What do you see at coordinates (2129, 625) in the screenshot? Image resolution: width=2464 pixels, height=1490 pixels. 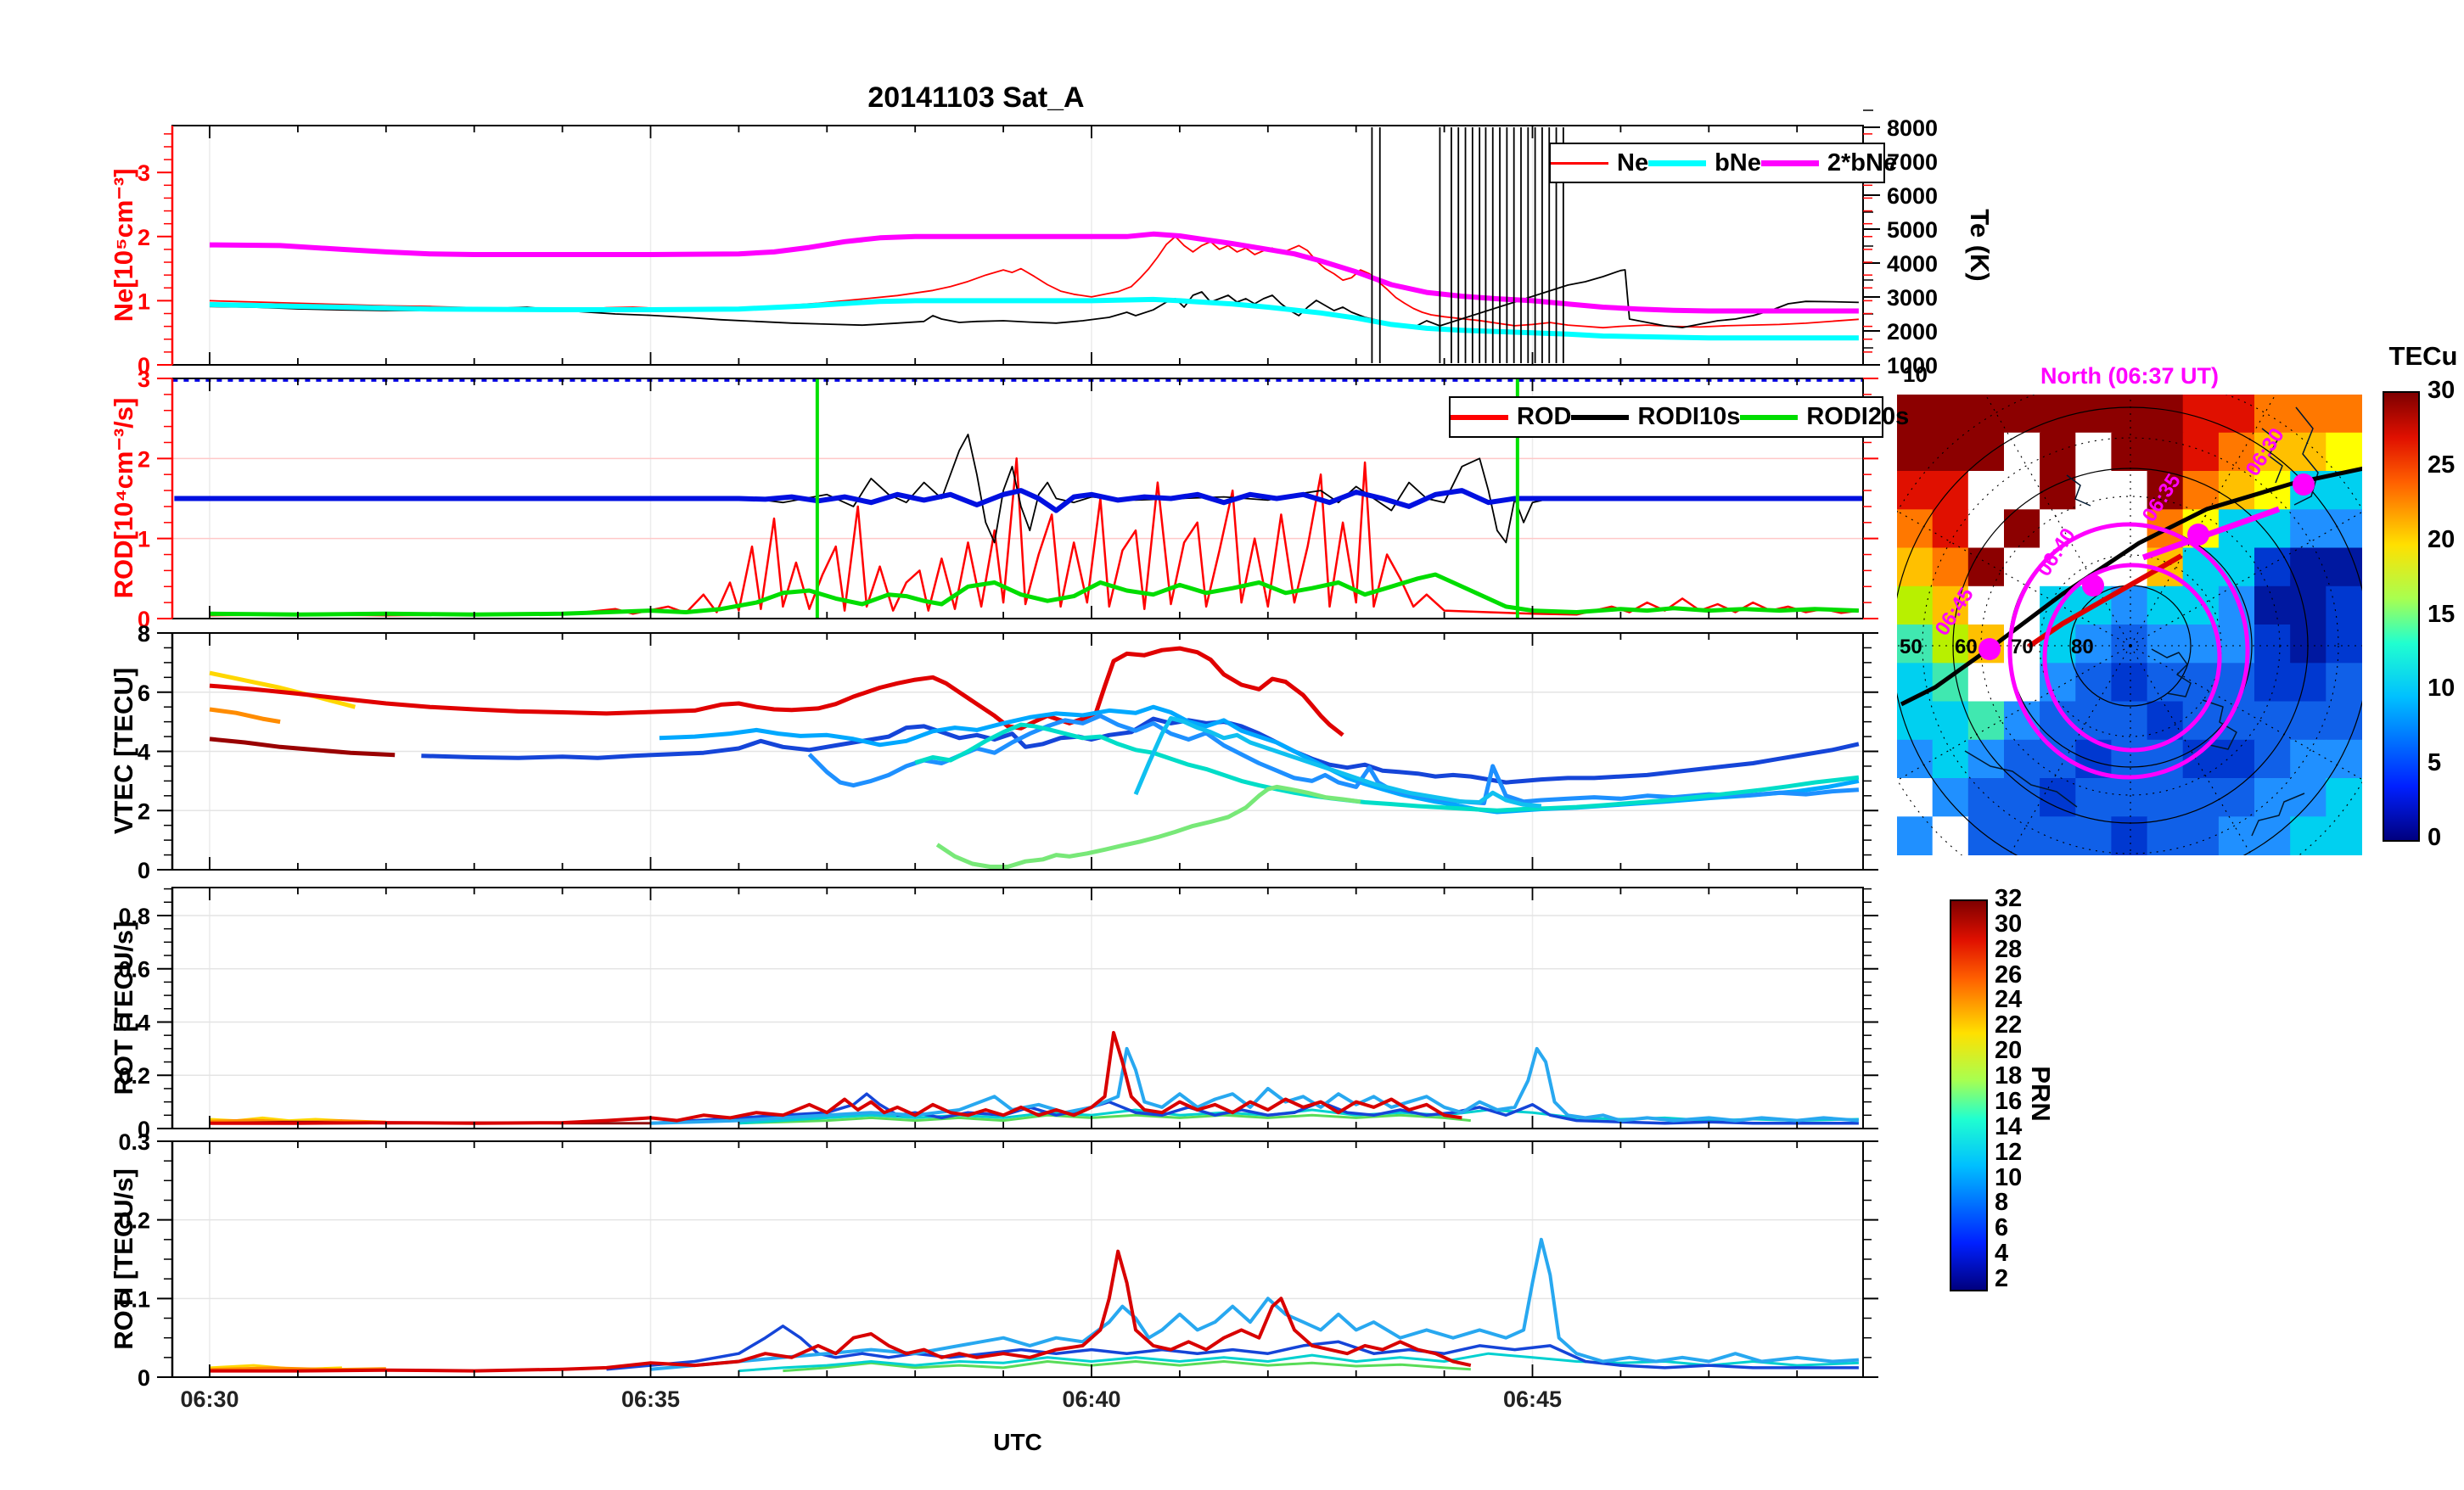 I see `polar-tec-map: 50 60 70 8006:3006:3506:4006:45` at bounding box center [2129, 625].